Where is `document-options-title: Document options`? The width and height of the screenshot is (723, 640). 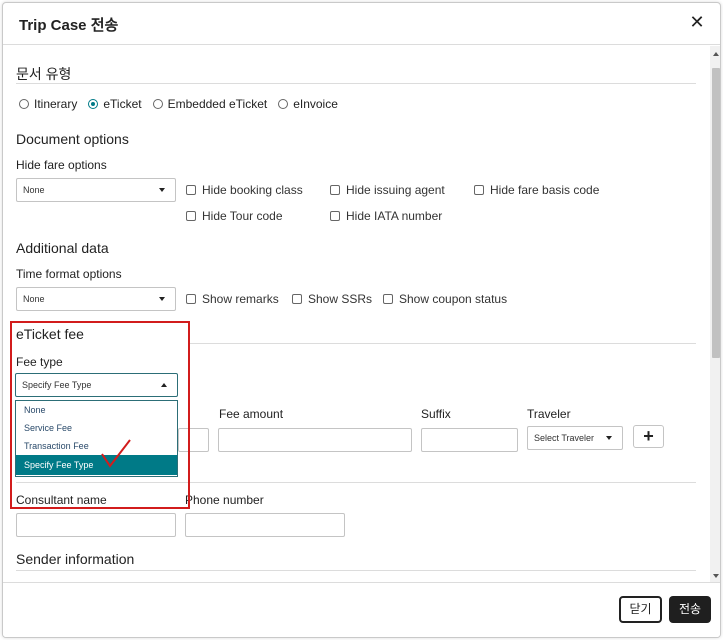 document-options-title: Document options is located at coordinates (72, 139).